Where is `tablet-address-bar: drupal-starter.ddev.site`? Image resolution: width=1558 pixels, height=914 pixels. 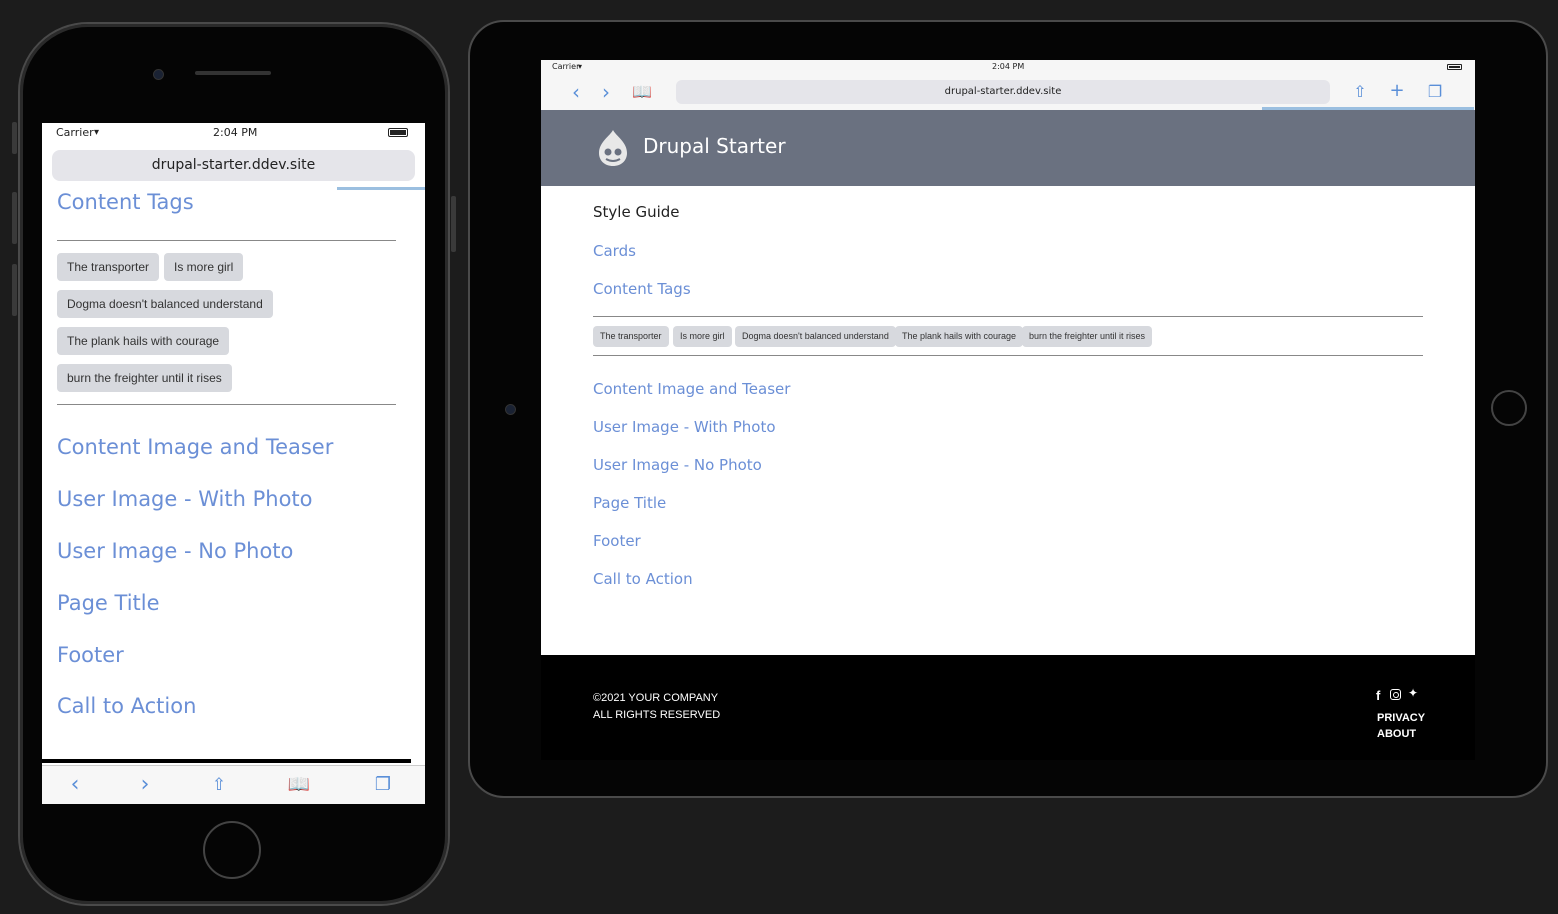 tablet-address-bar: drupal-starter.ddev.site is located at coordinates (1003, 92).